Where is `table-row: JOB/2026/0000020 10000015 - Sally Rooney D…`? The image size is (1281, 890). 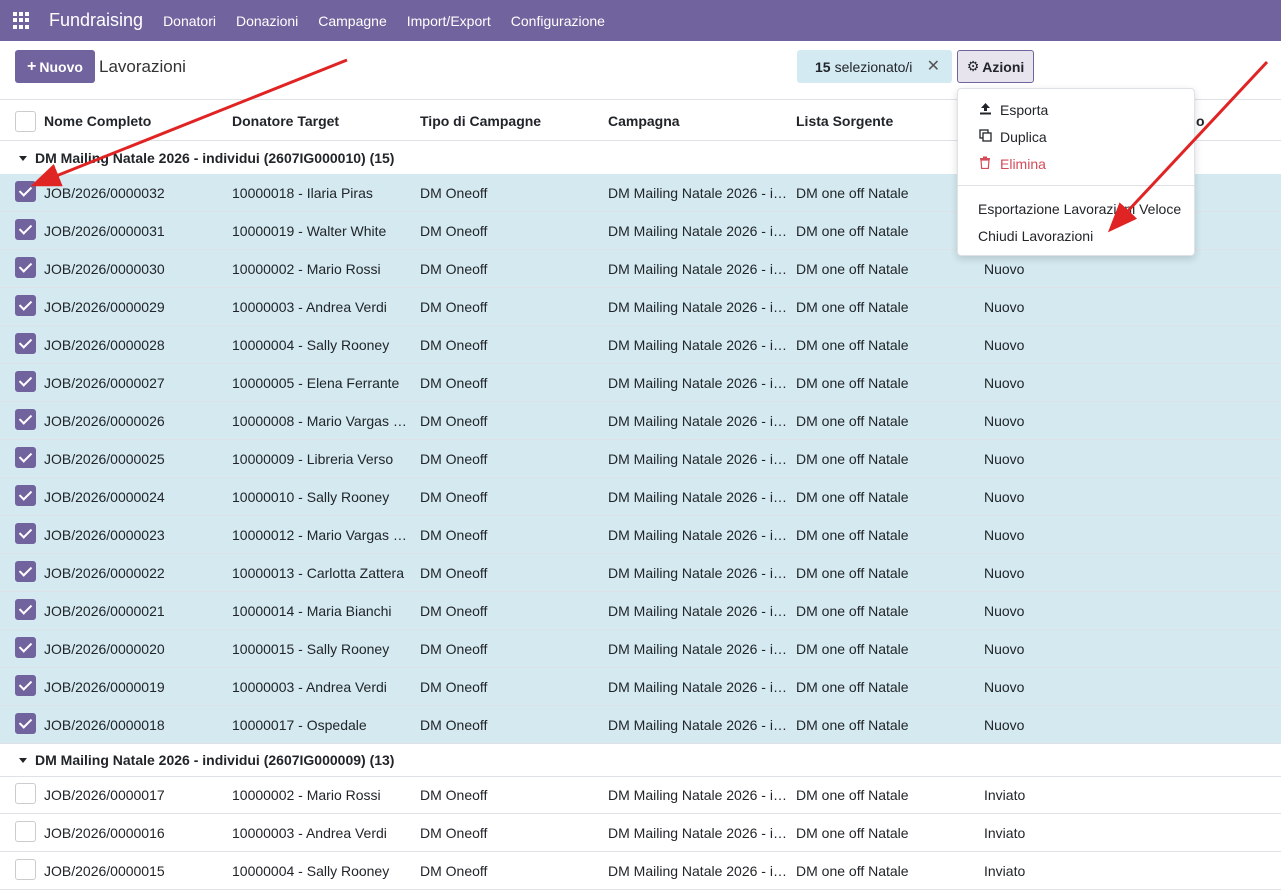
table-row: JOB/2026/0000020 10000015 - Sally Rooney D… is located at coordinates (640, 649).